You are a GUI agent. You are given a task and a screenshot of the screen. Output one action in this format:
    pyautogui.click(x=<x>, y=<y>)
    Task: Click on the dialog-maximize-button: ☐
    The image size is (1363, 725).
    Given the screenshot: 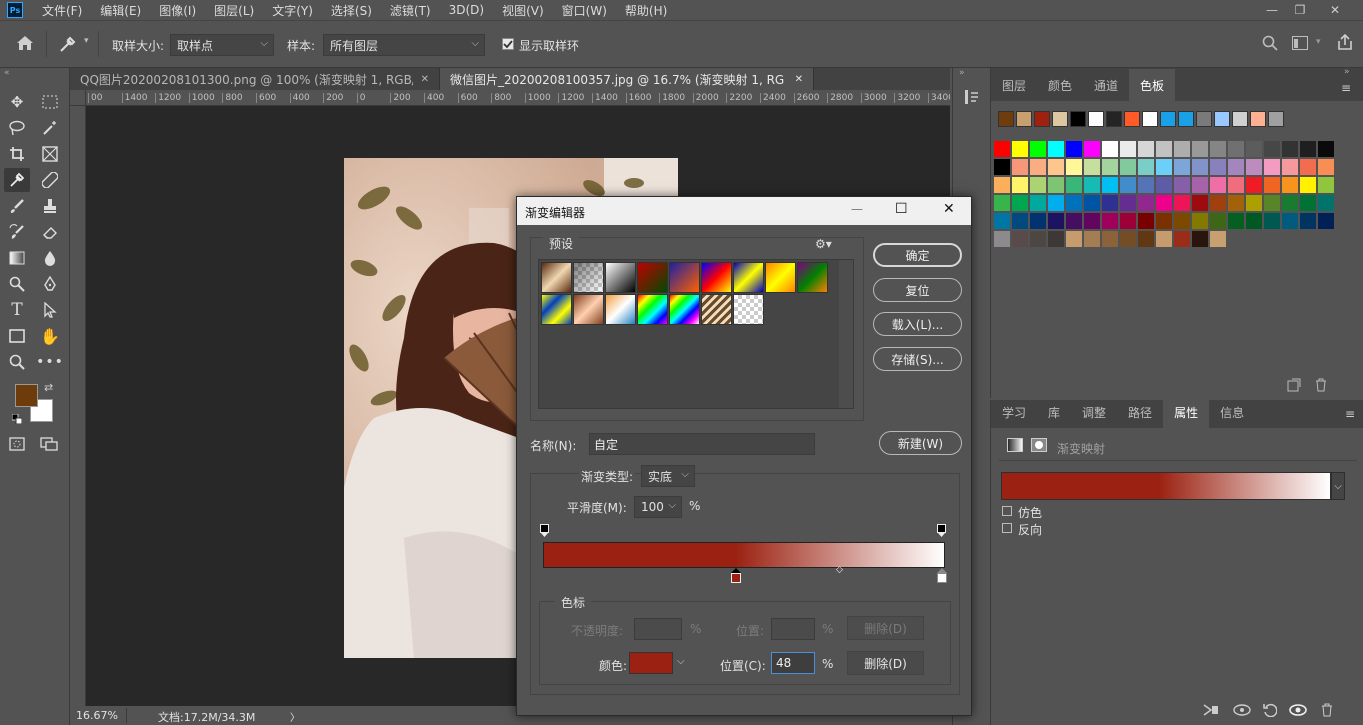 What is the action you would take?
    pyautogui.click(x=901, y=209)
    